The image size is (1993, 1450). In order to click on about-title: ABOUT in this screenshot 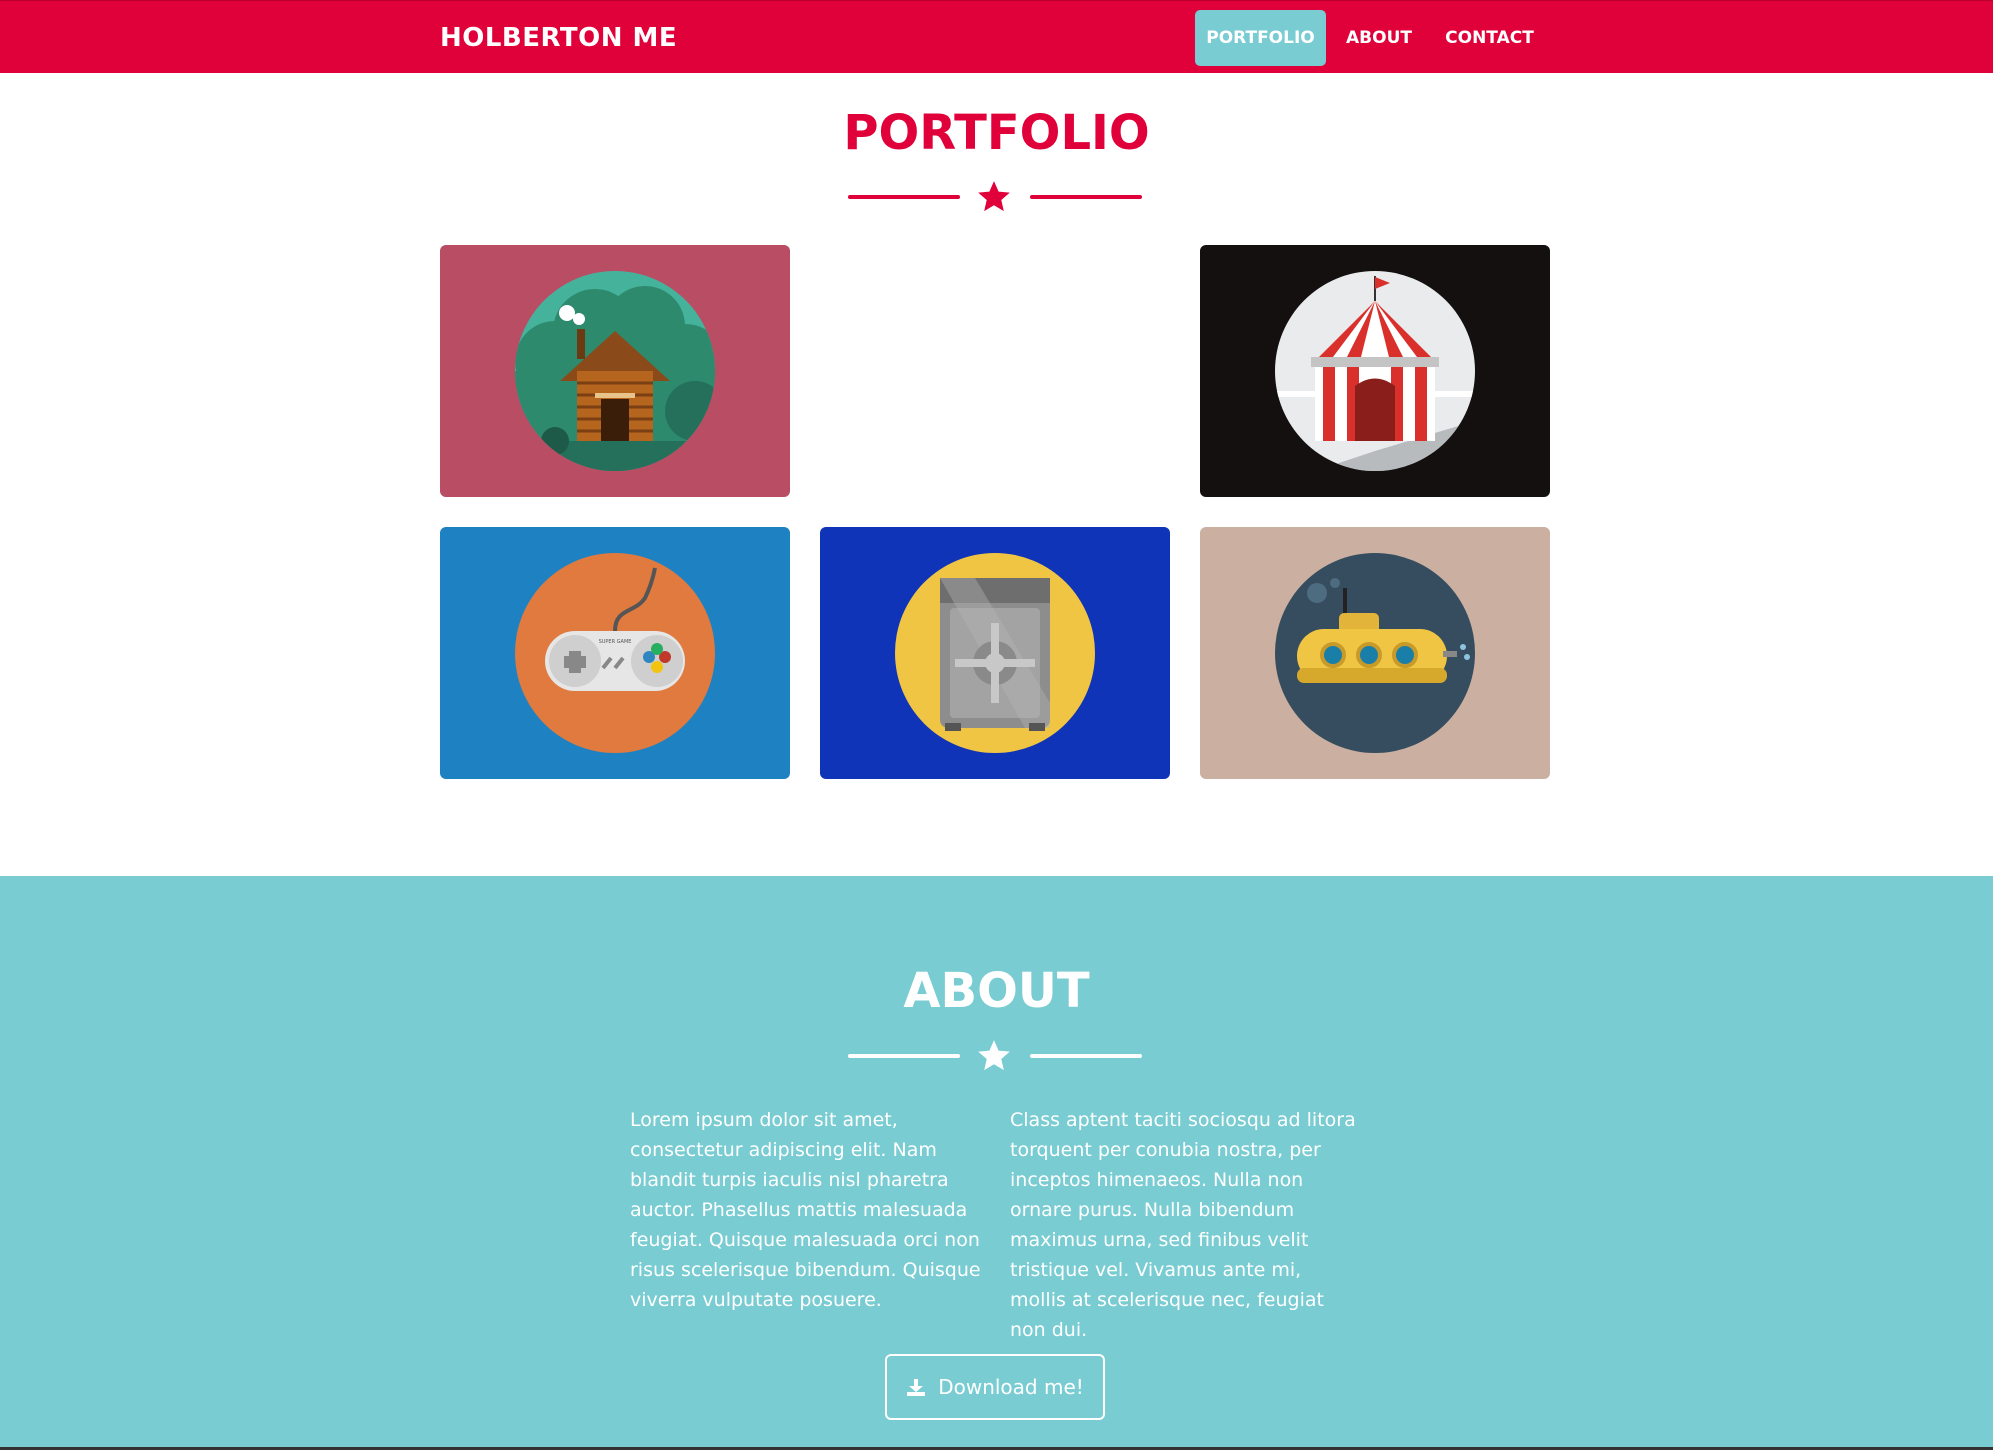, I will do `click(996, 991)`.